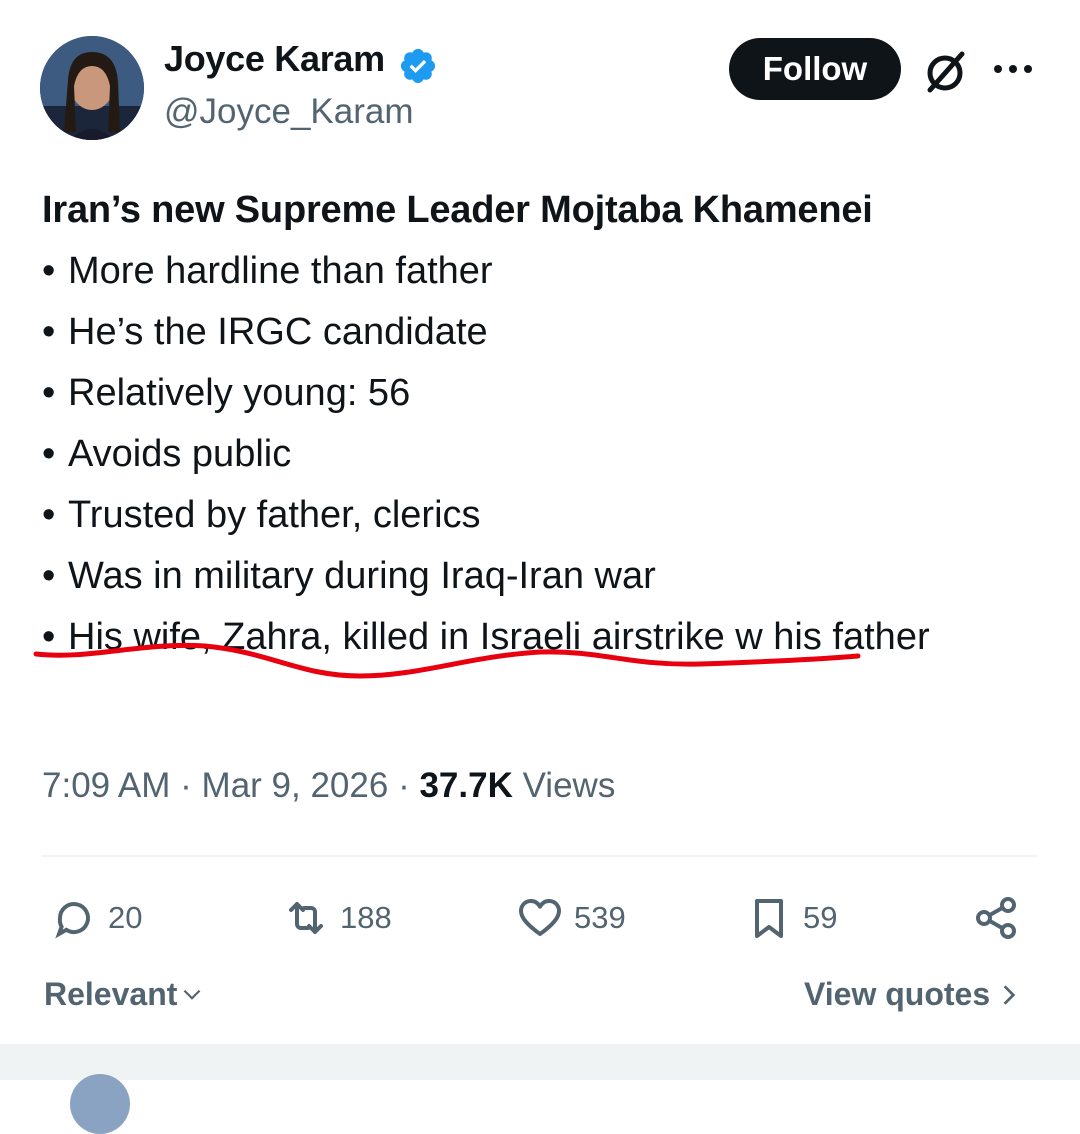 This screenshot has height=1134, width=1080. What do you see at coordinates (540, 1062) in the screenshot?
I see `reply-composer-area` at bounding box center [540, 1062].